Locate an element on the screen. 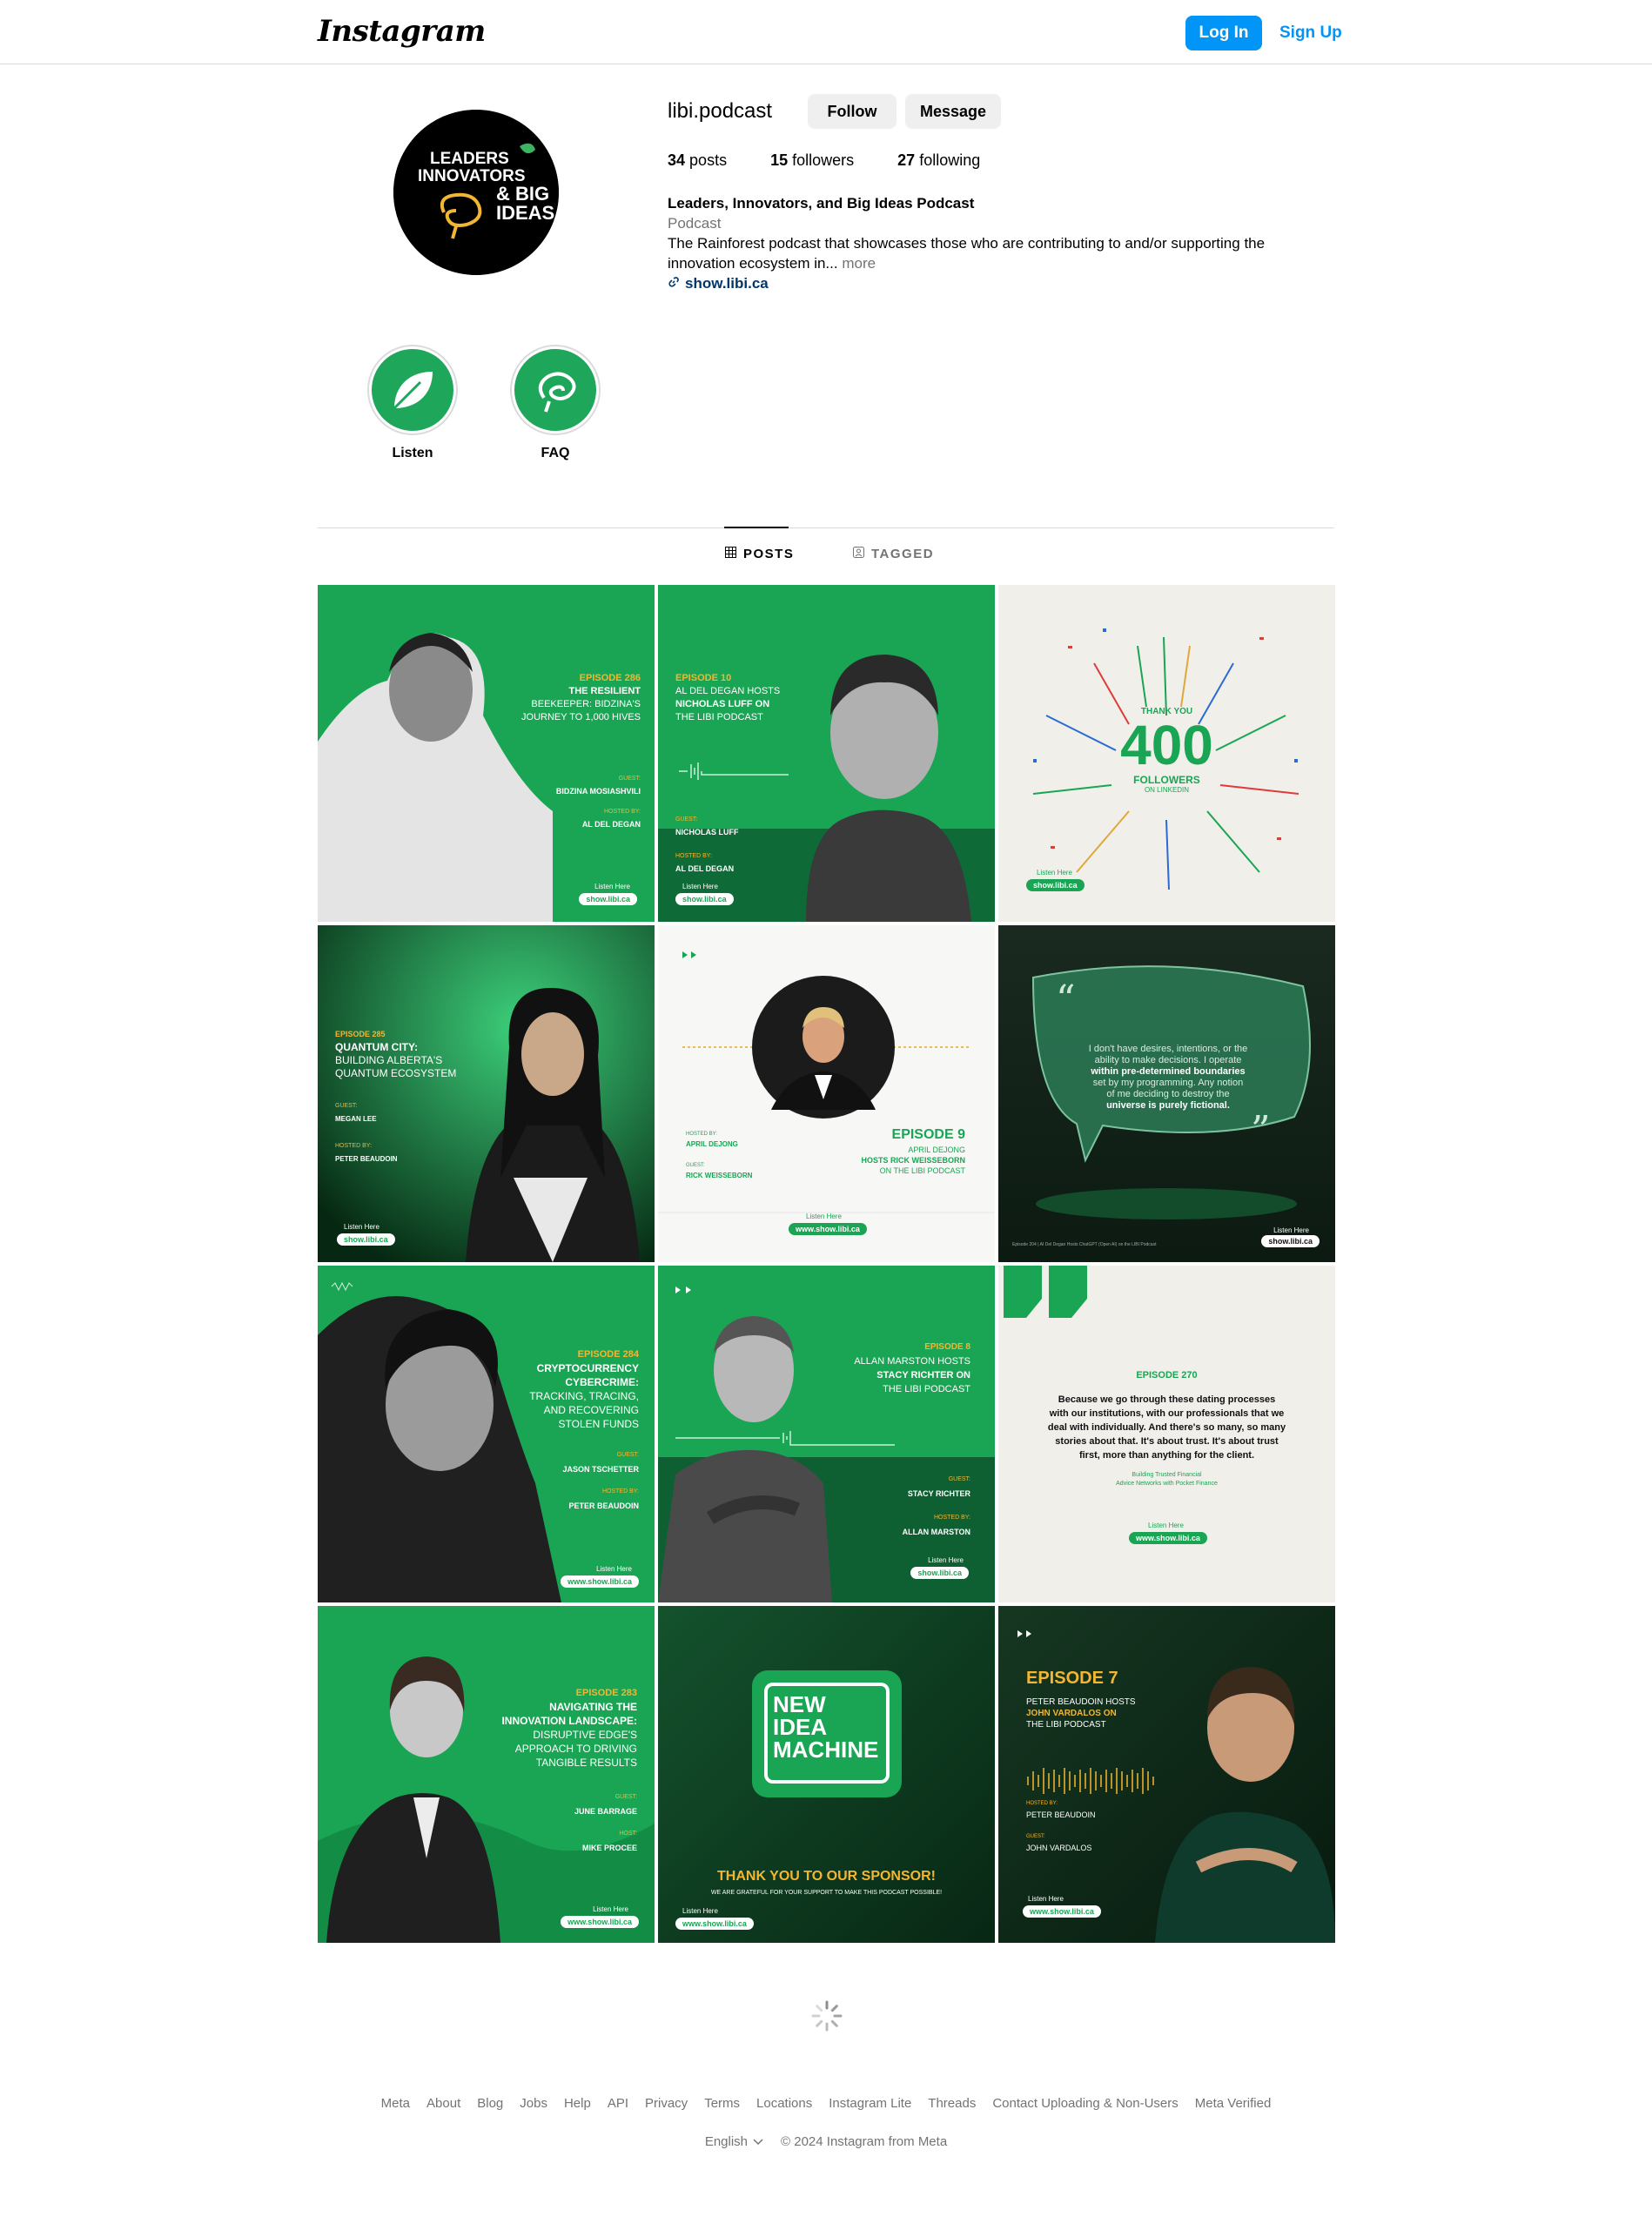  tab-divider is located at coordinates (826, 527).